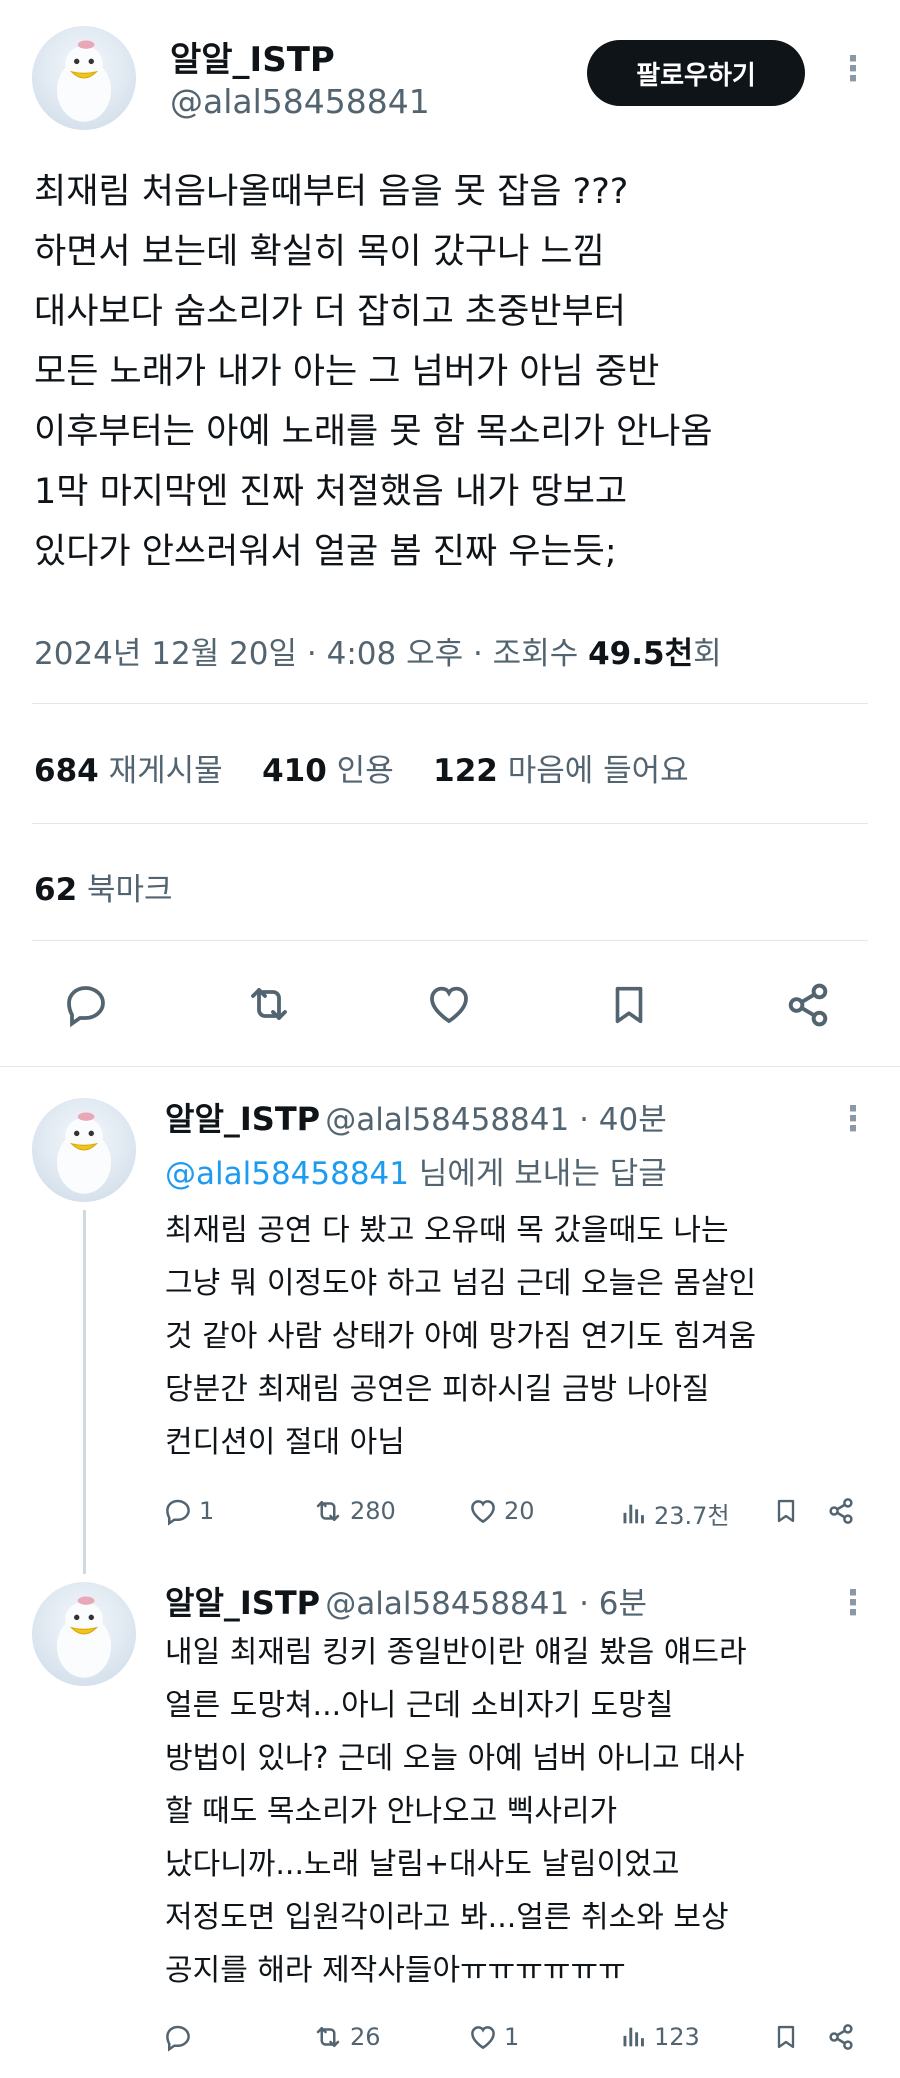 Image resolution: width=900 pixels, height=2078 pixels. Describe the element at coordinates (66, 771) in the screenshot. I see `retweet-count: 684` at that location.